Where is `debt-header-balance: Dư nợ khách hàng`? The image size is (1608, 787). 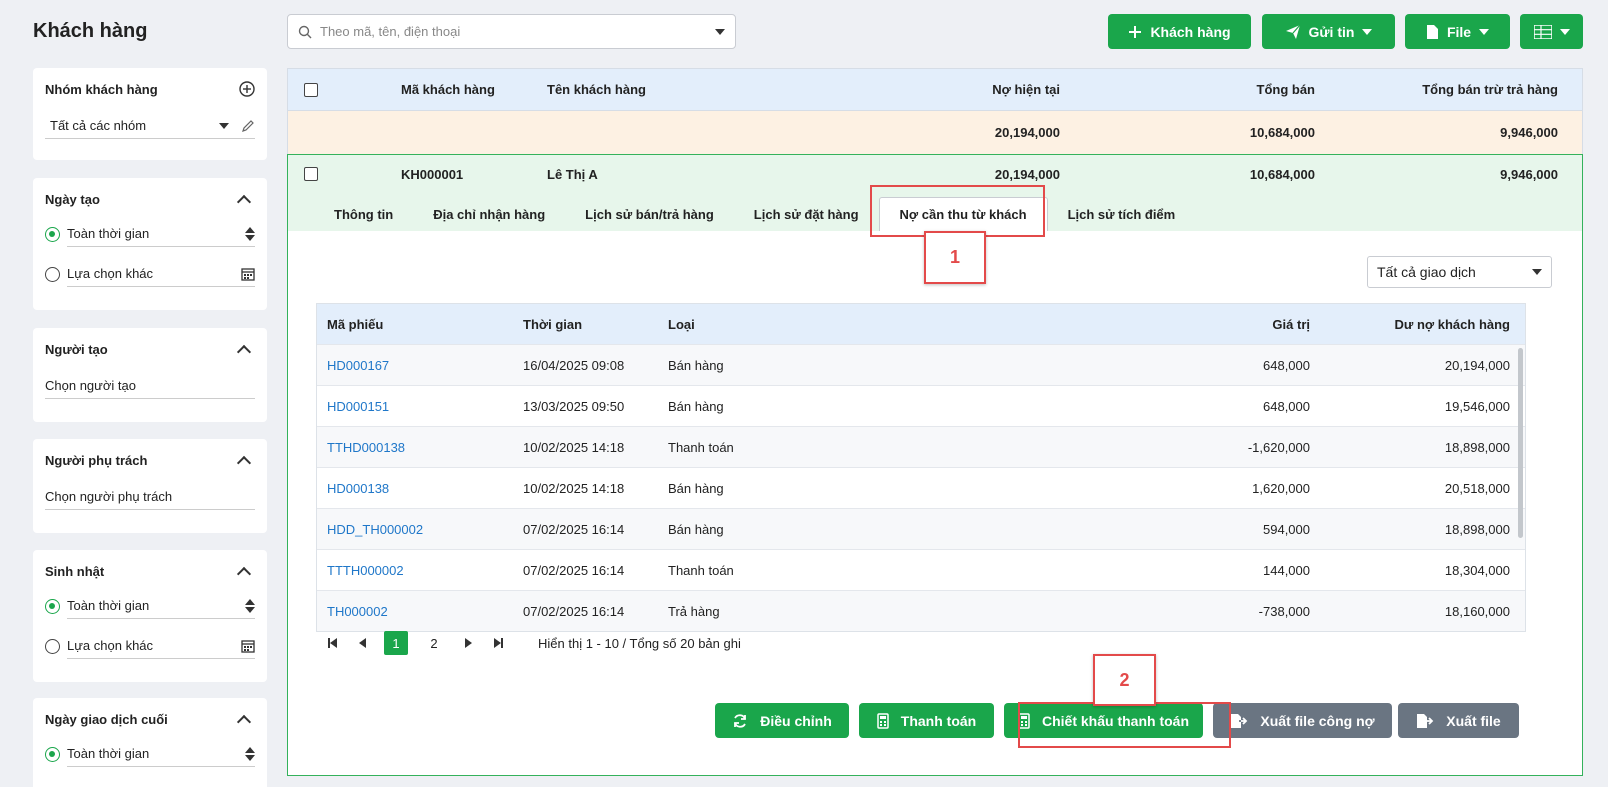
debt-header-balance: Dư nợ khách hàng is located at coordinates (1452, 324).